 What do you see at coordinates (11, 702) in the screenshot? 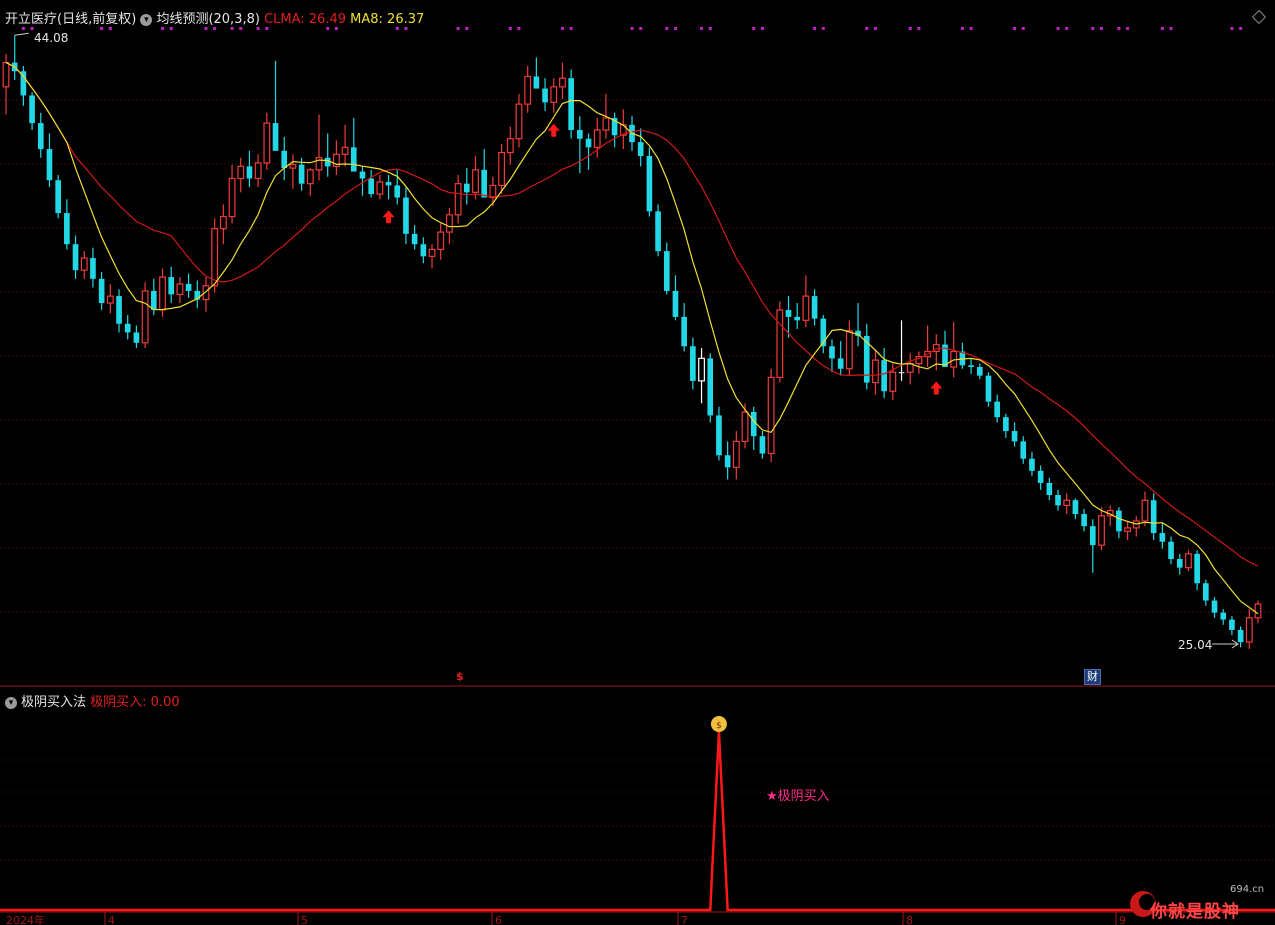
I see `sub-indicator-toggle-icon: ▾` at bounding box center [11, 702].